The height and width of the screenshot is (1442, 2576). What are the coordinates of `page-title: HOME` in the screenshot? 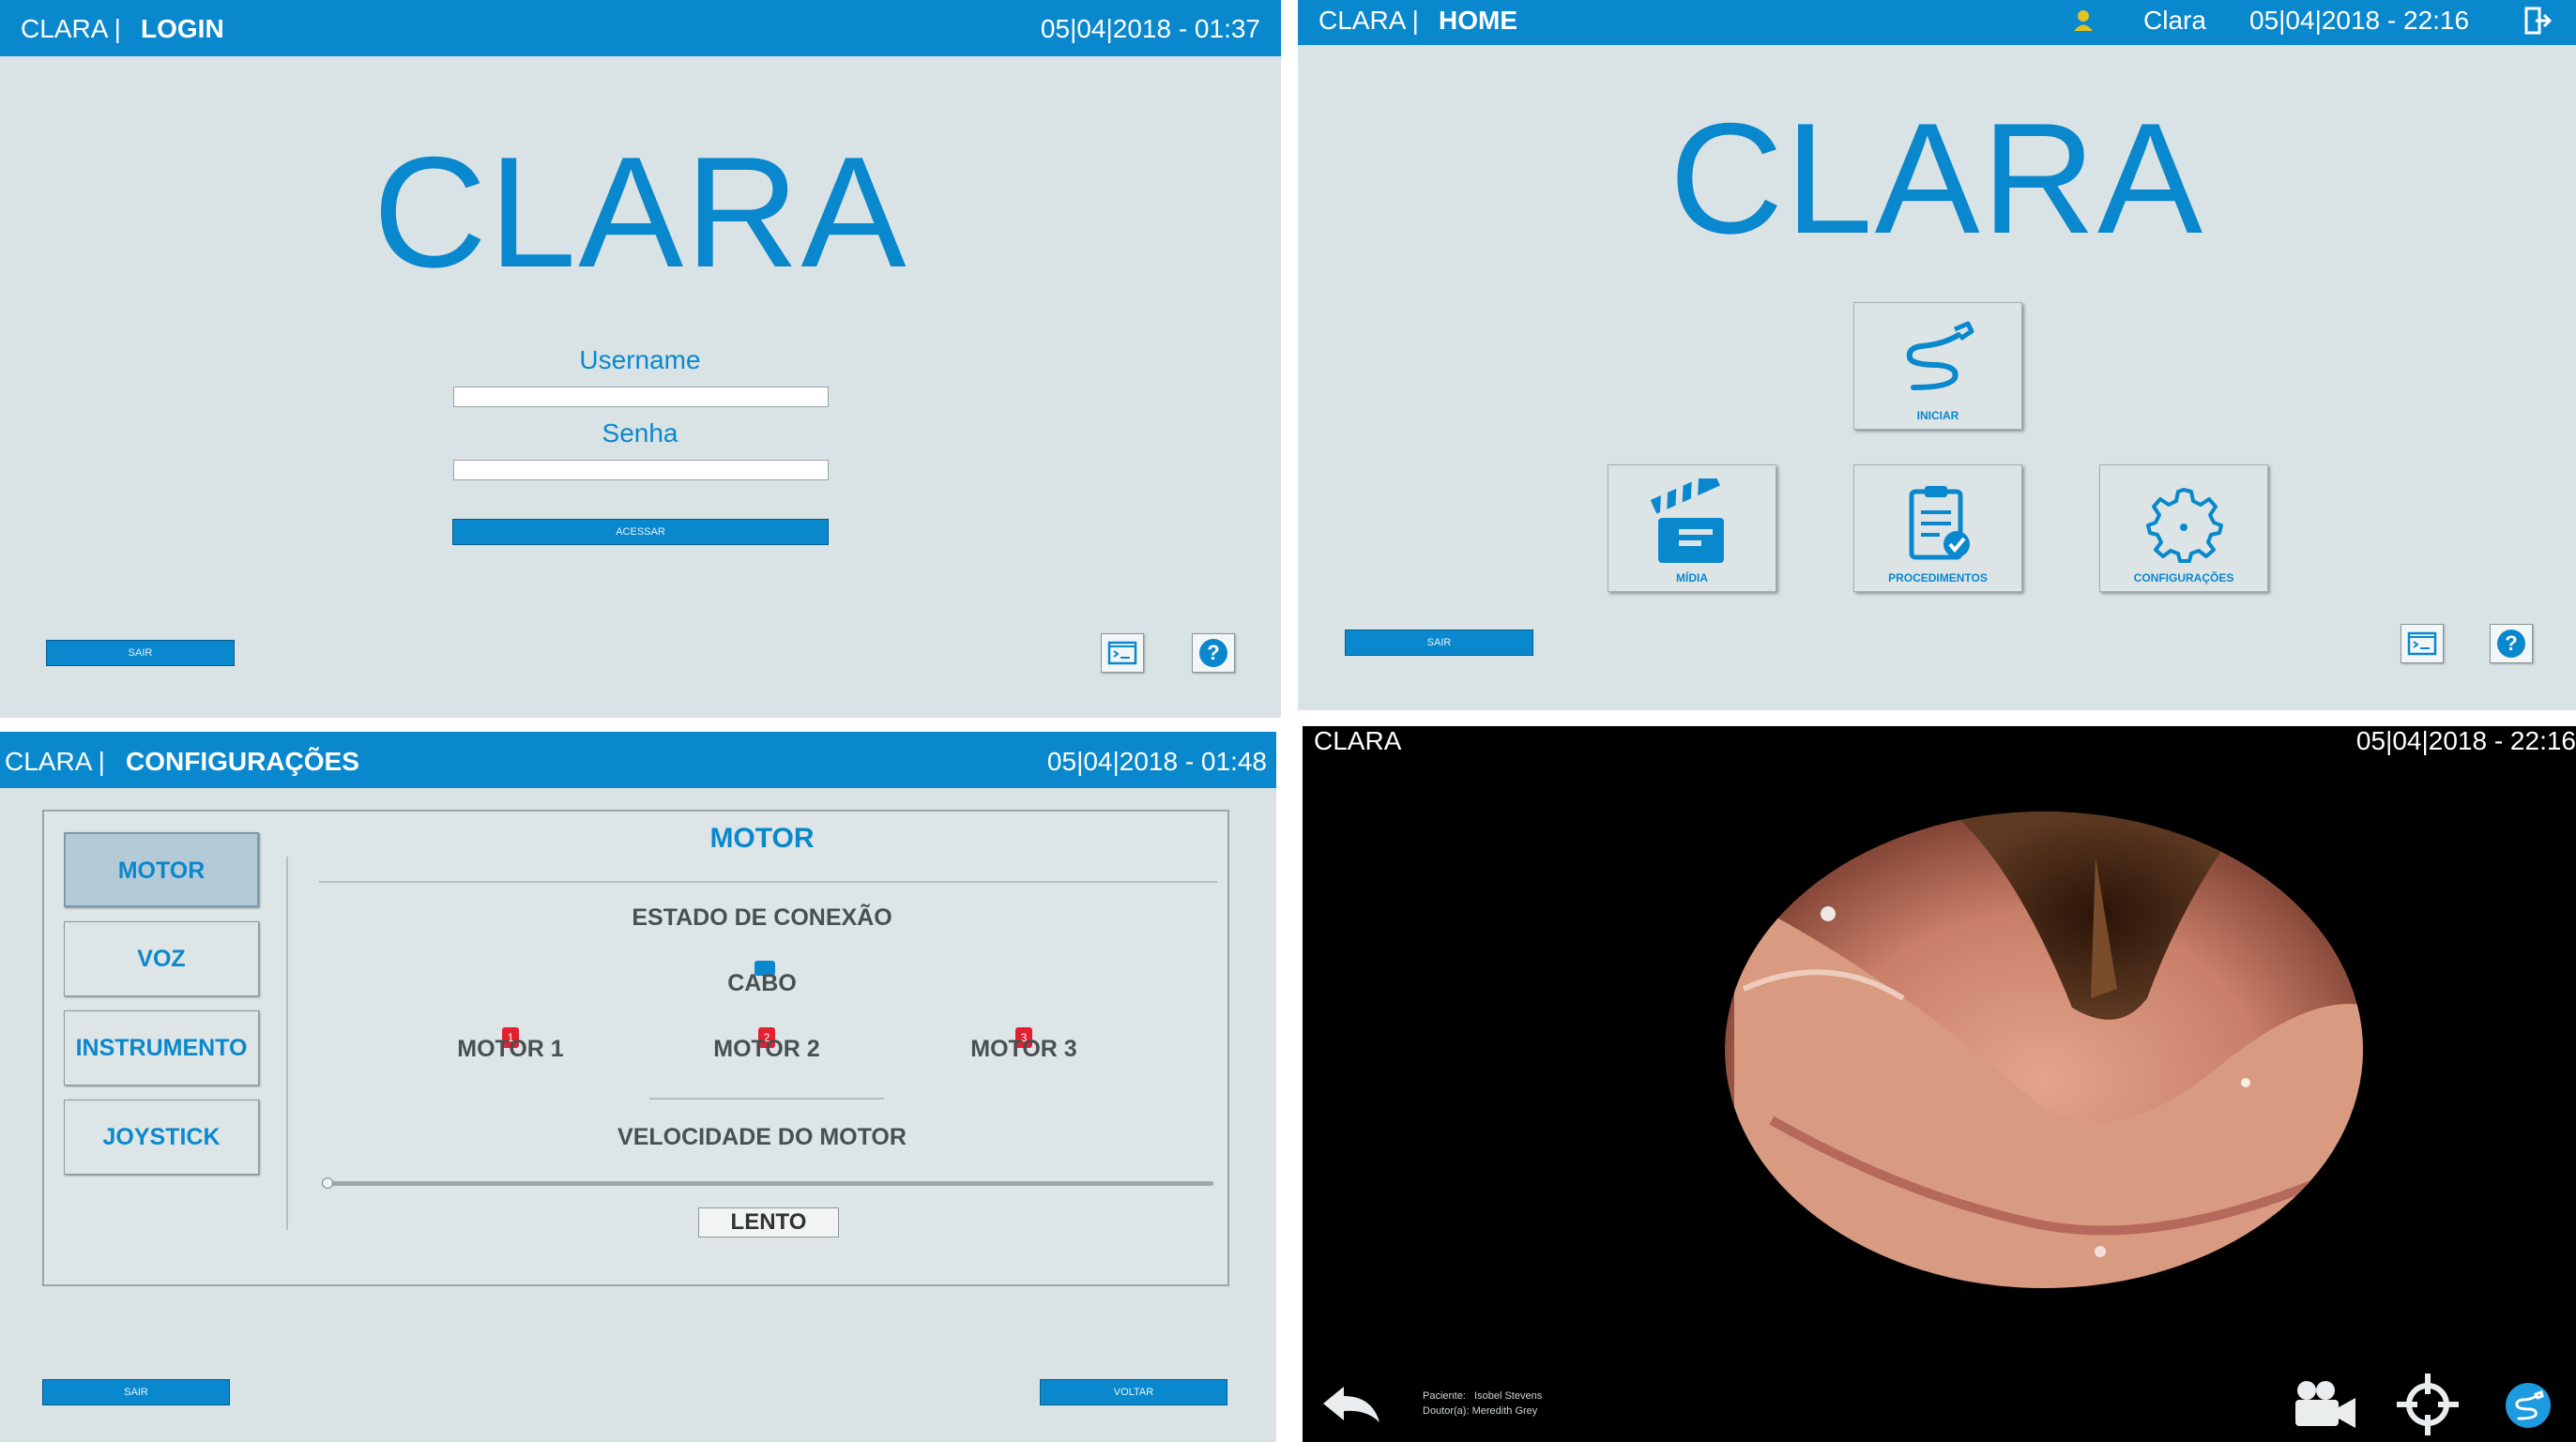 It's located at (1478, 20).